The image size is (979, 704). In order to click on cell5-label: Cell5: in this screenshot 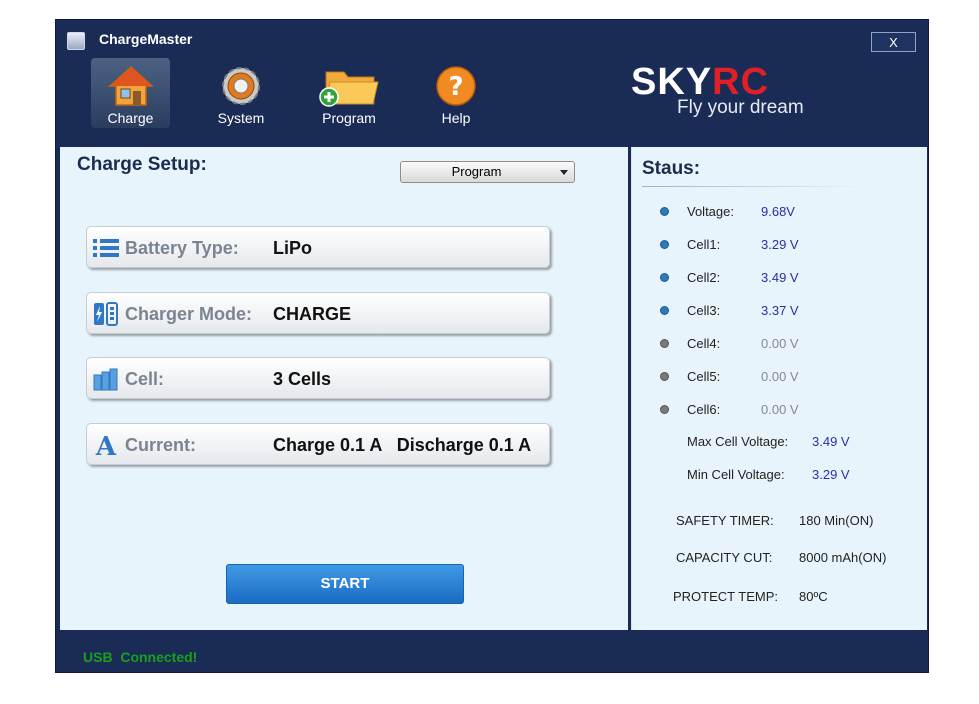, I will do `click(704, 376)`.